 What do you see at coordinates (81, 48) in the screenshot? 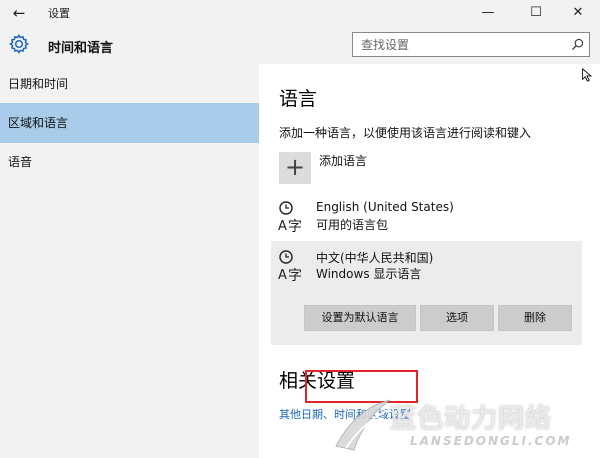
I see `page-title: 时间和语言` at bounding box center [81, 48].